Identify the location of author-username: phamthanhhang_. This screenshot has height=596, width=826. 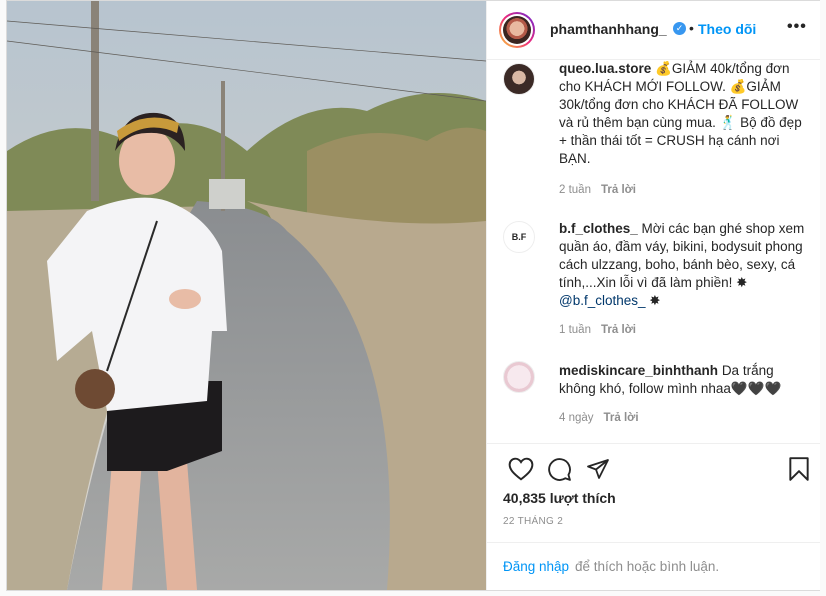
(608, 29).